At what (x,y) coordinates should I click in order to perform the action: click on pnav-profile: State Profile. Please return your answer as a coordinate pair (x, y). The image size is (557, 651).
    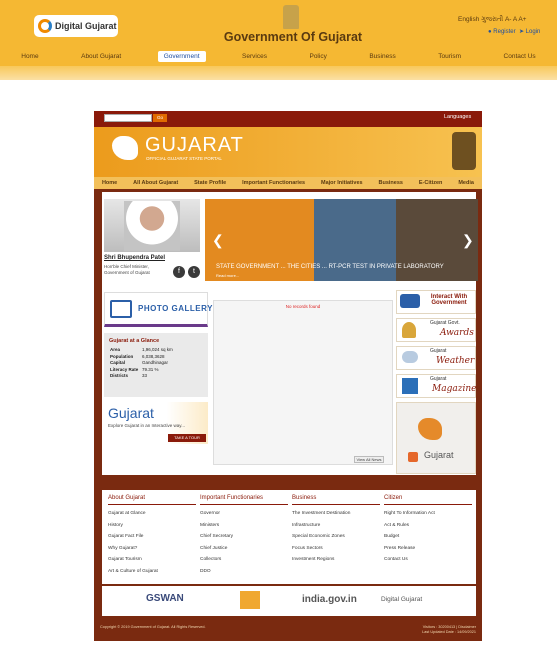
    Looking at the image, I should click on (210, 183).